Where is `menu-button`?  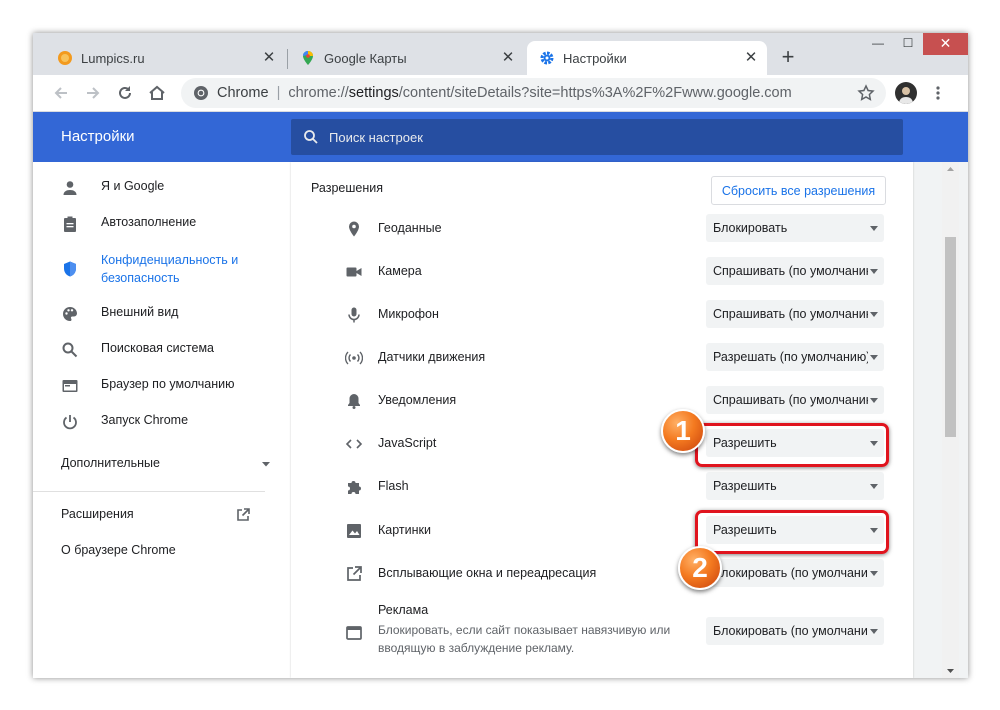 menu-button is located at coordinates (938, 93).